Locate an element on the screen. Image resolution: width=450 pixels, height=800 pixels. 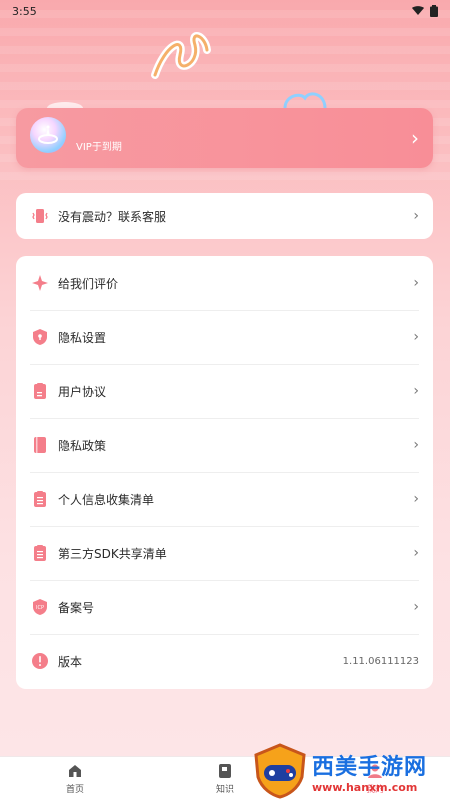
info-icon is located at coordinates (40, 661).